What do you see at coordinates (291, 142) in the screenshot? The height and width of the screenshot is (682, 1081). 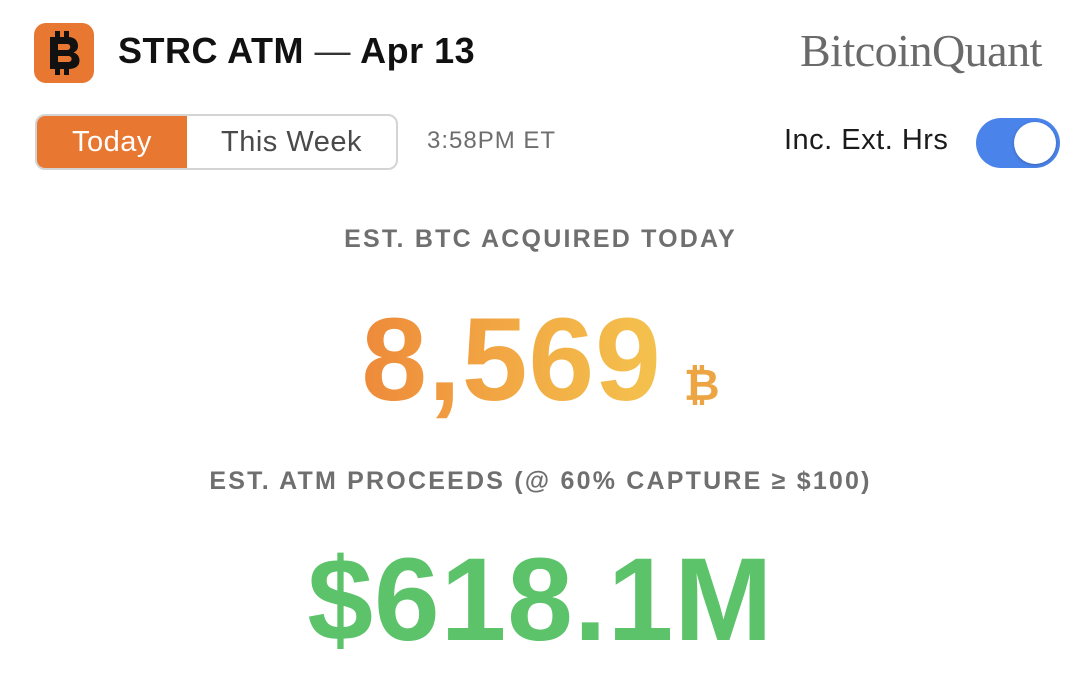 I see `tab-this-week: This Week` at bounding box center [291, 142].